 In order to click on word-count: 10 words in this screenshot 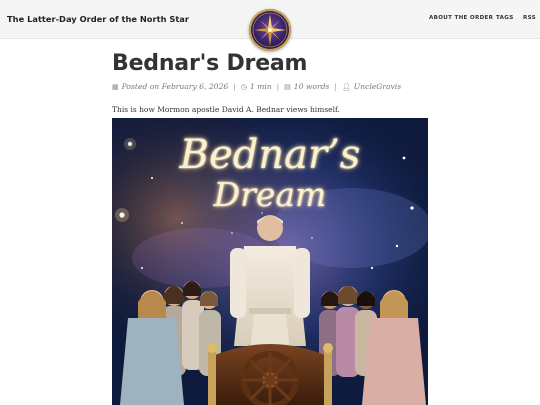, I will do `click(311, 86)`.